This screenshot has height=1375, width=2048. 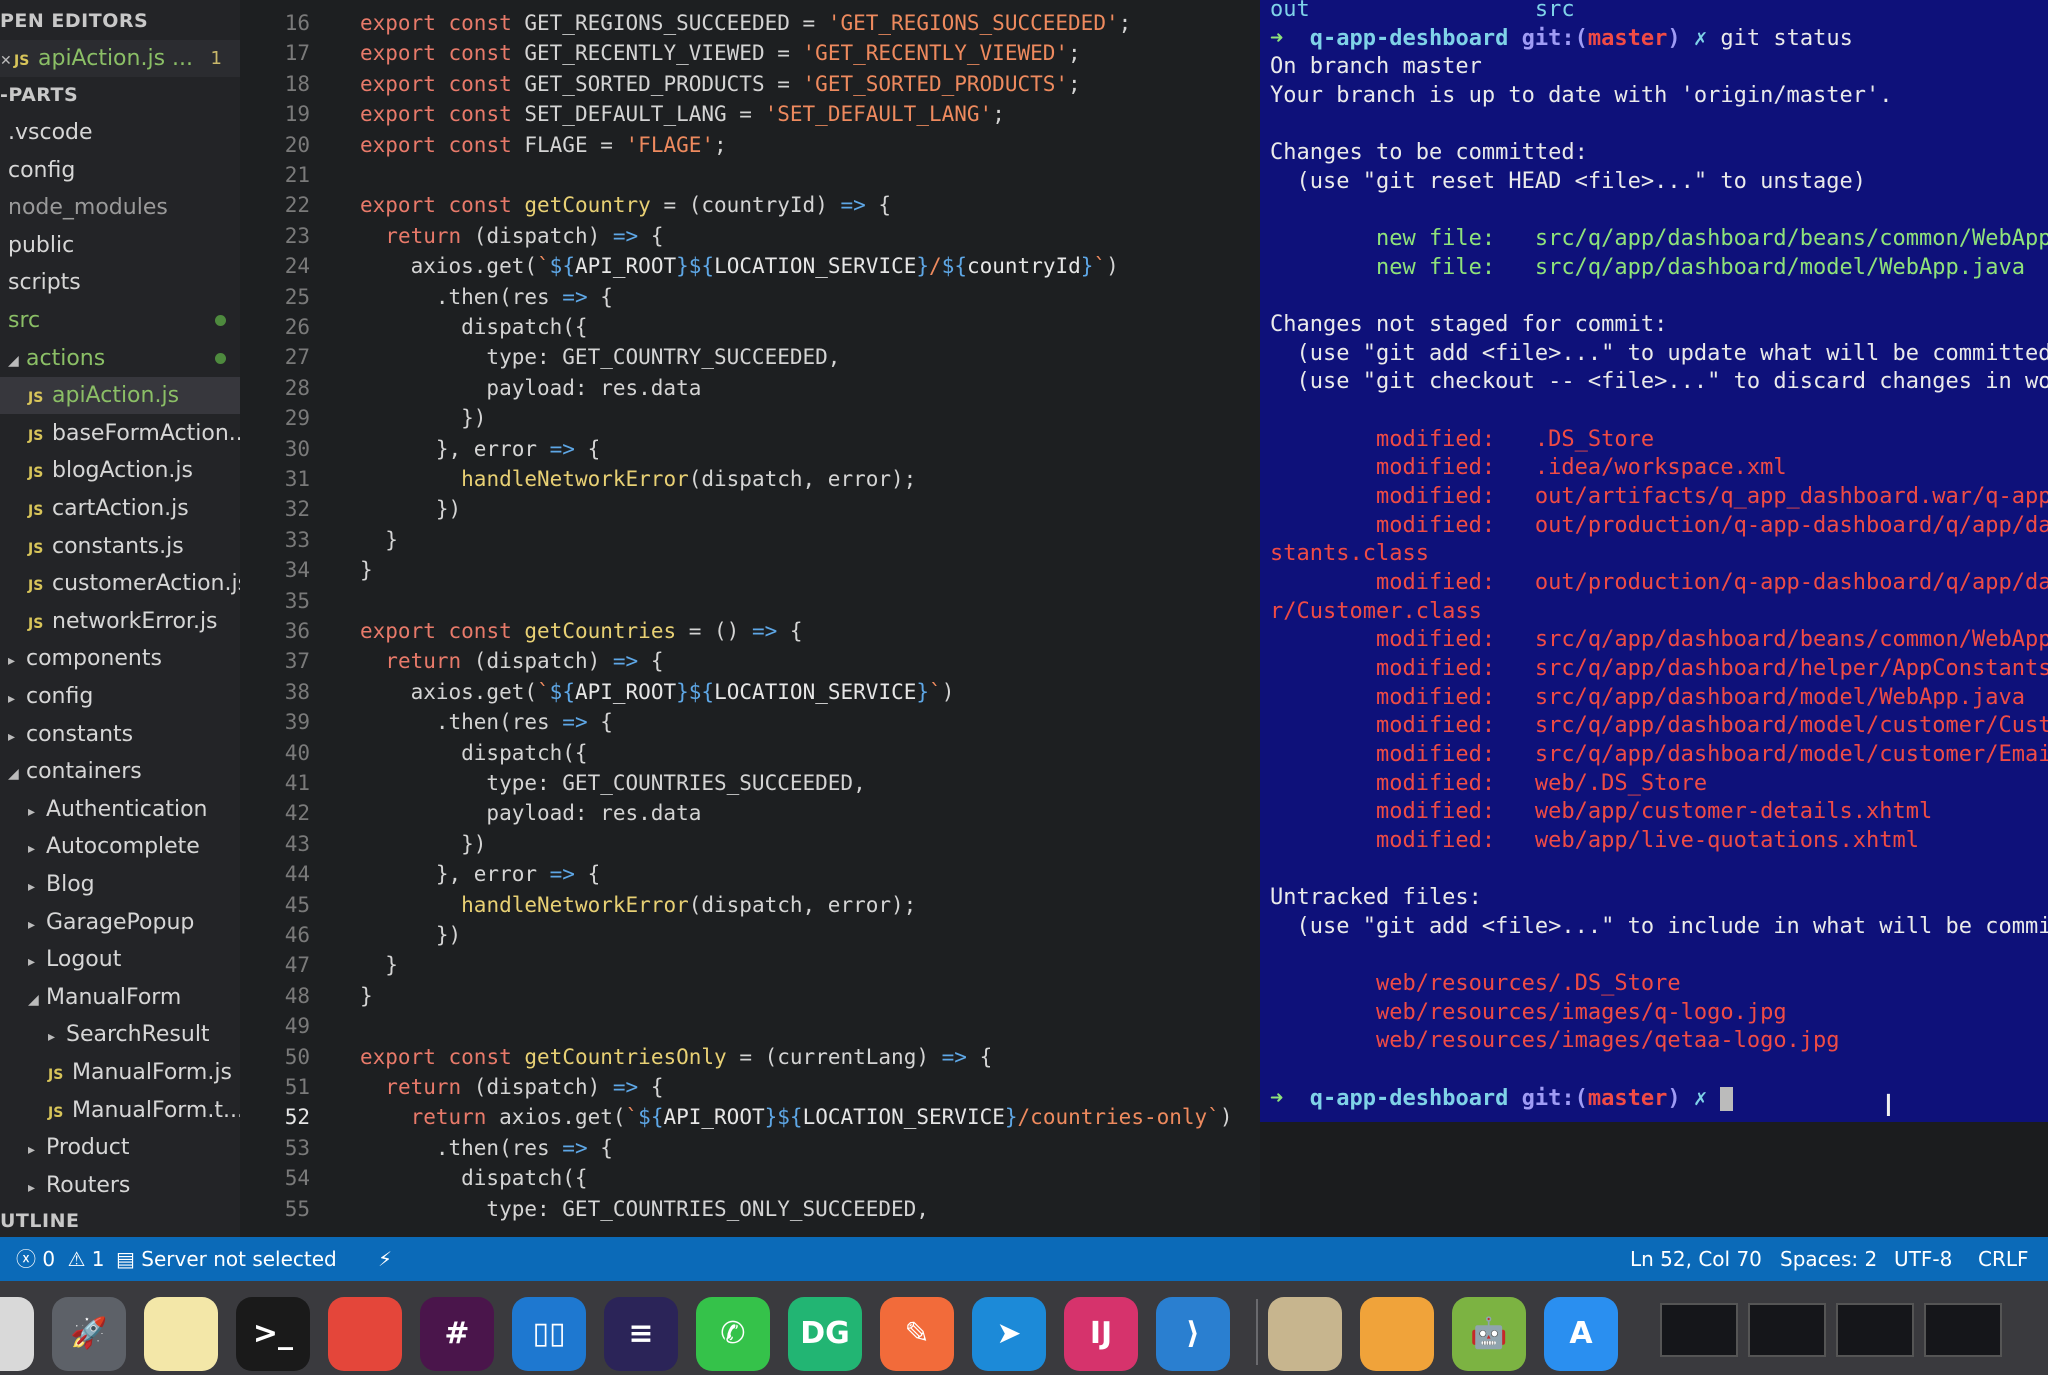 What do you see at coordinates (120, 658) in the screenshot?
I see `tree-item: ▸ components` at bounding box center [120, 658].